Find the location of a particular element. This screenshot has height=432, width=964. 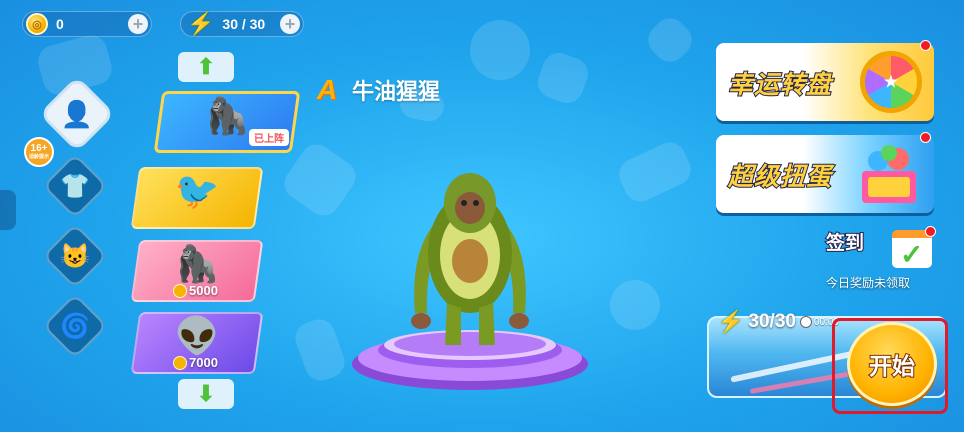

gacha-machine-icon is located at coordinates (889, 174).